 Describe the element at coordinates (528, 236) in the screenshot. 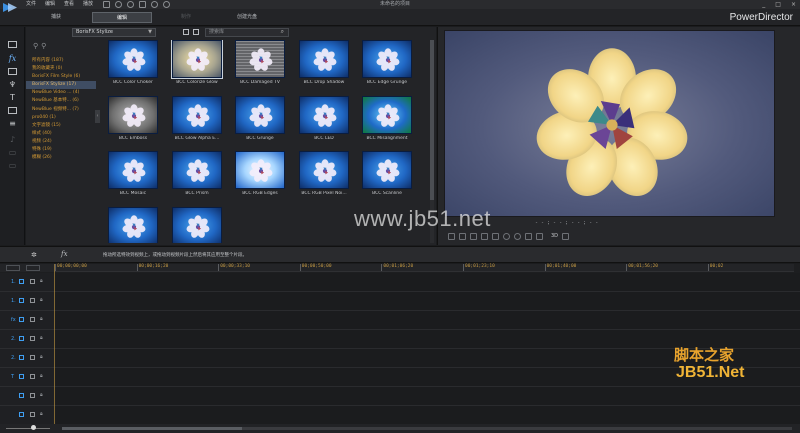

I see `preview-quality-icon` at that location.